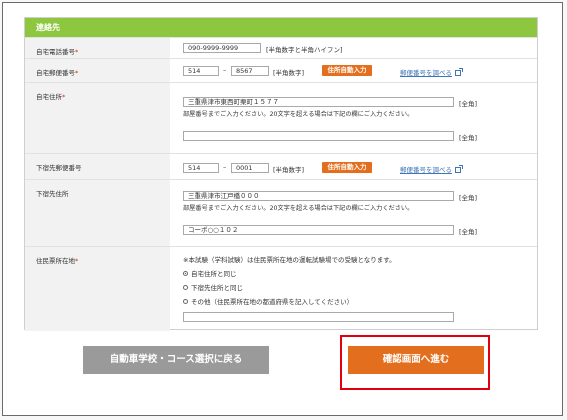  What do you see at coordinates (318, 102) in the screenshot?
I see `home-address-input-1: 三重県津市東西町栗町１５７７` at bounding box center [318, 102].